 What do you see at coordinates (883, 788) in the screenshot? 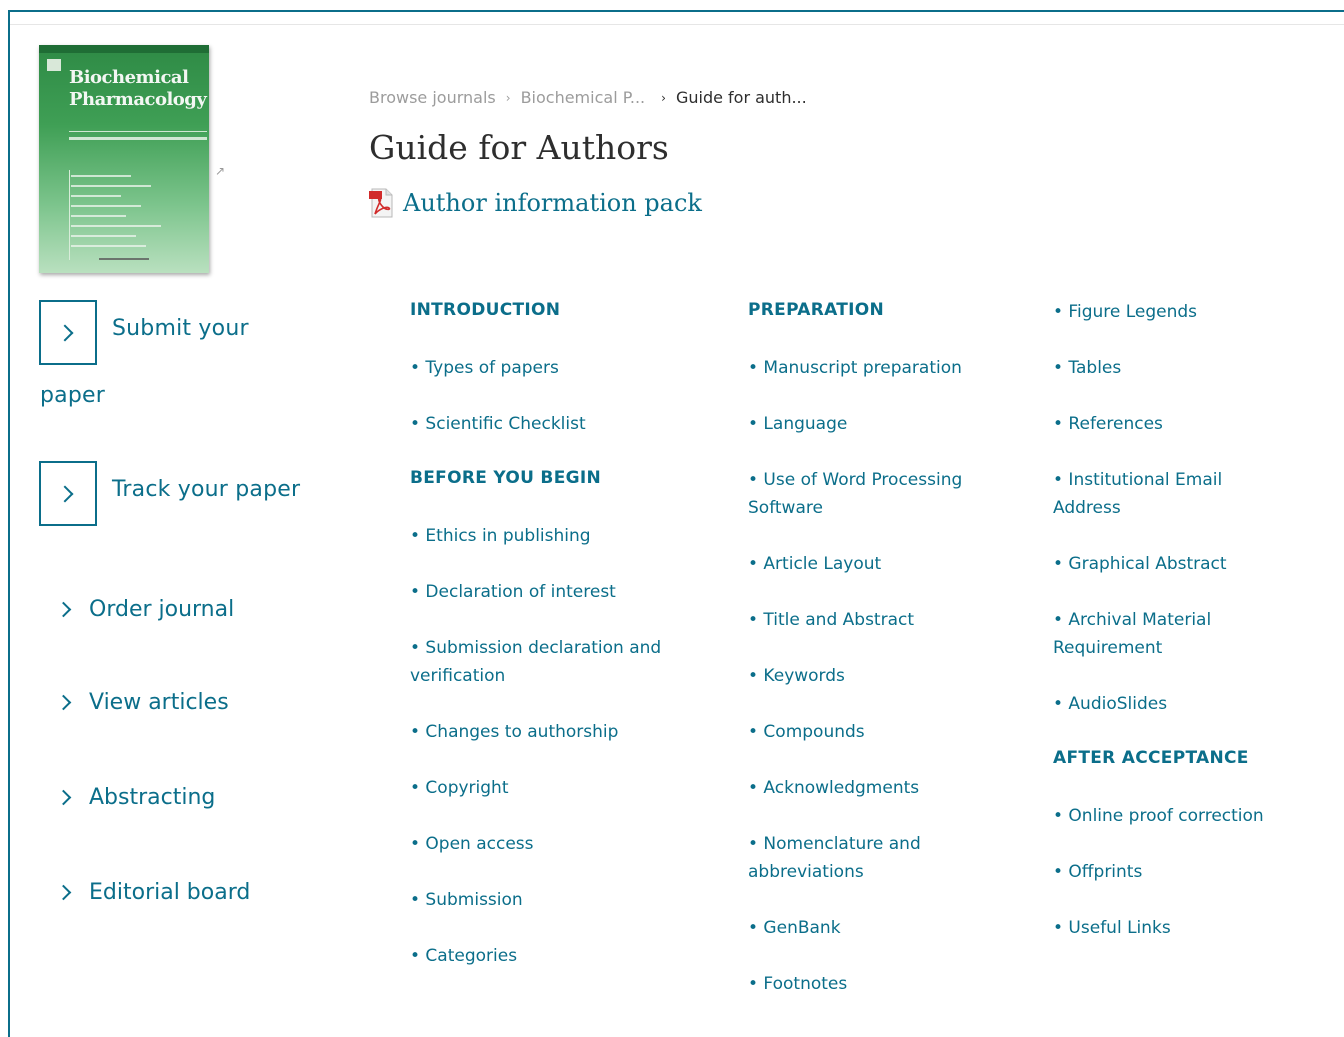
I see `toc-link: • Acknowledgments` at bounding box center [883, 788].